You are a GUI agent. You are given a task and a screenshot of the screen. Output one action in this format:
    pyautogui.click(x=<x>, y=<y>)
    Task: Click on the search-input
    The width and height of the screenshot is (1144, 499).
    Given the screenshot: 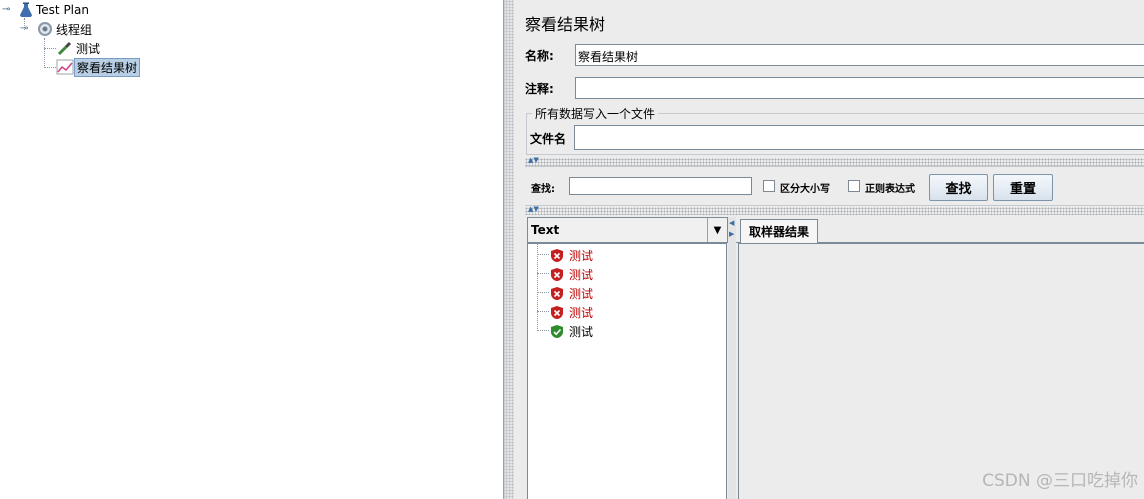 What is the action you would take?
    pyautogui.click(x=660, y=186)
    